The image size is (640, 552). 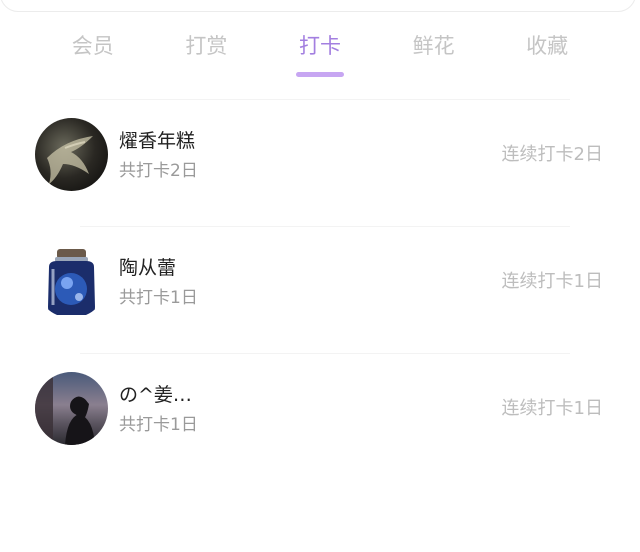 I want to click on tab-checkin: 打卡, so click(x=320, y=55).